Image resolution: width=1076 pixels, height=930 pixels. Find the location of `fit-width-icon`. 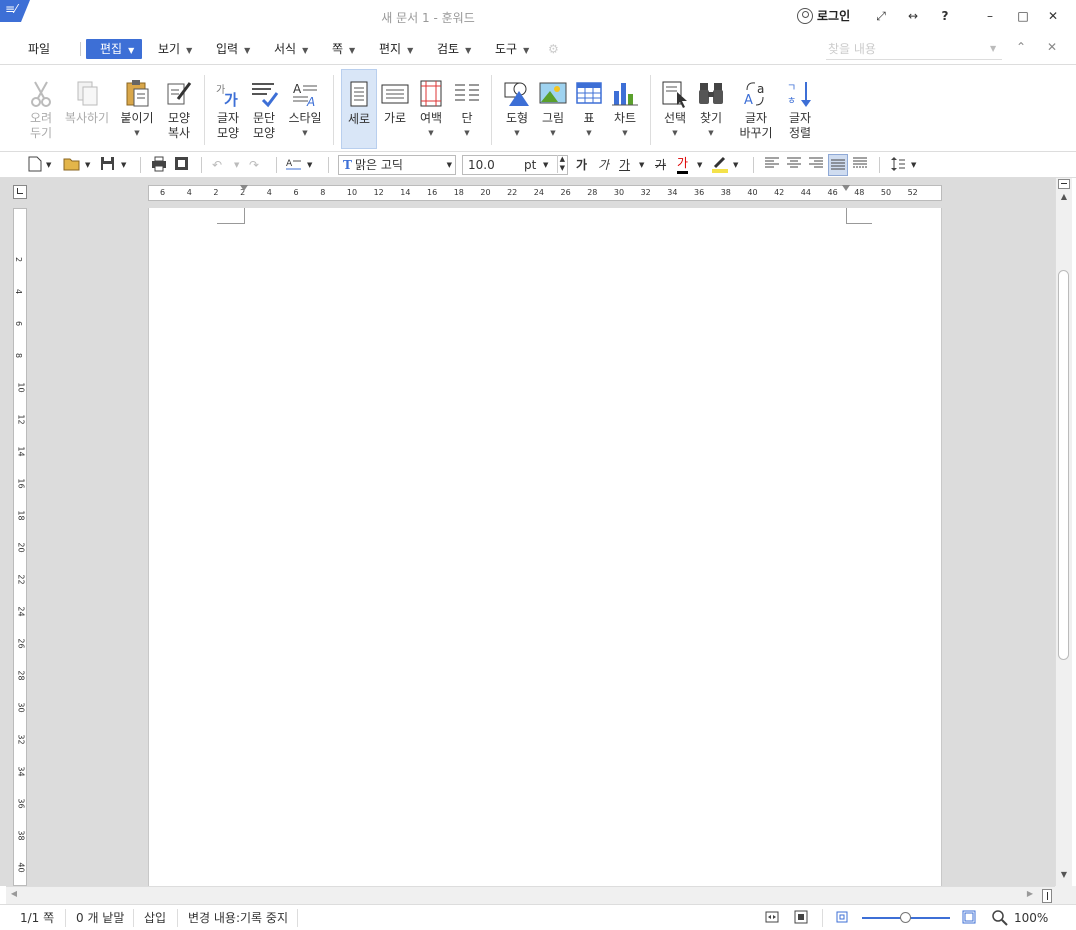

fit-width-icon is located at coordinates (772, 918).